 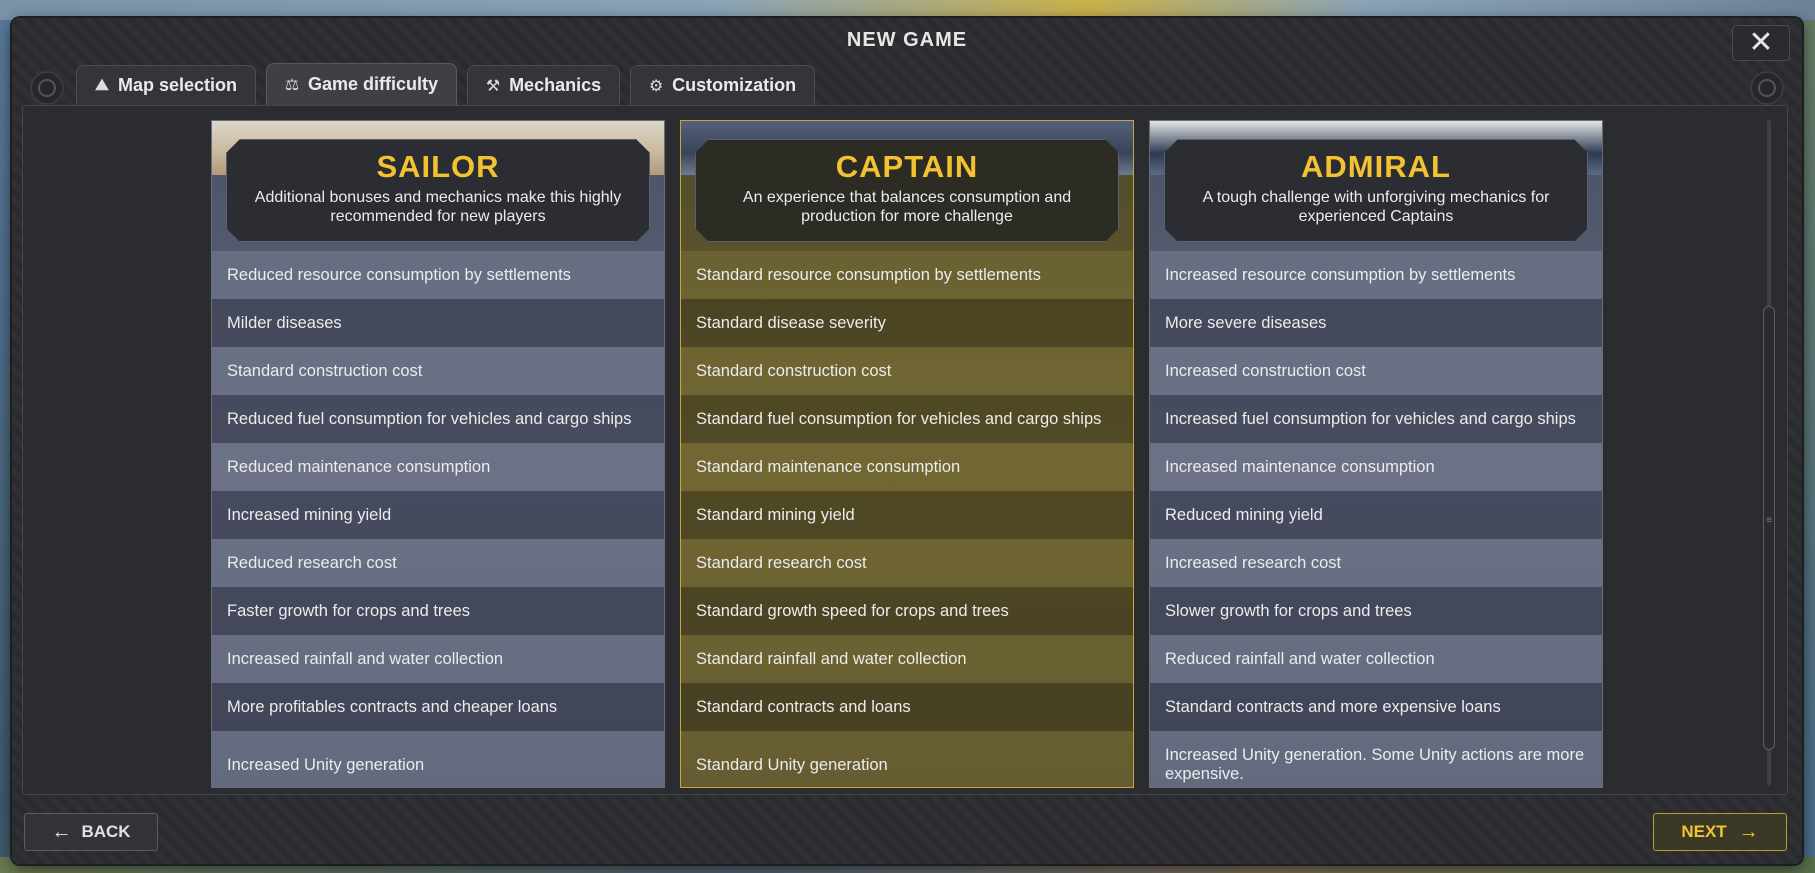 What do you see at coordinates (1376, 659) in the screenshot?
I see `list-item: Reduced rainfall and water collection` at bounding box center [1376, 659].